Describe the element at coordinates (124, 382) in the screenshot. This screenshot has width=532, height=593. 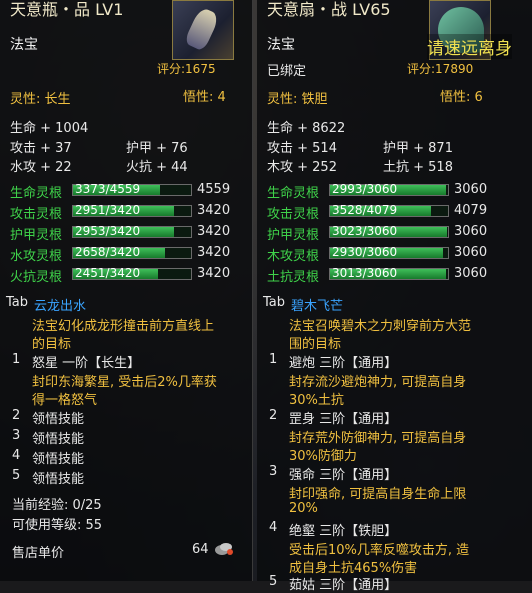
I see `subskill-desc: 封印东海繁星, 受击后2%几率获` at that location.